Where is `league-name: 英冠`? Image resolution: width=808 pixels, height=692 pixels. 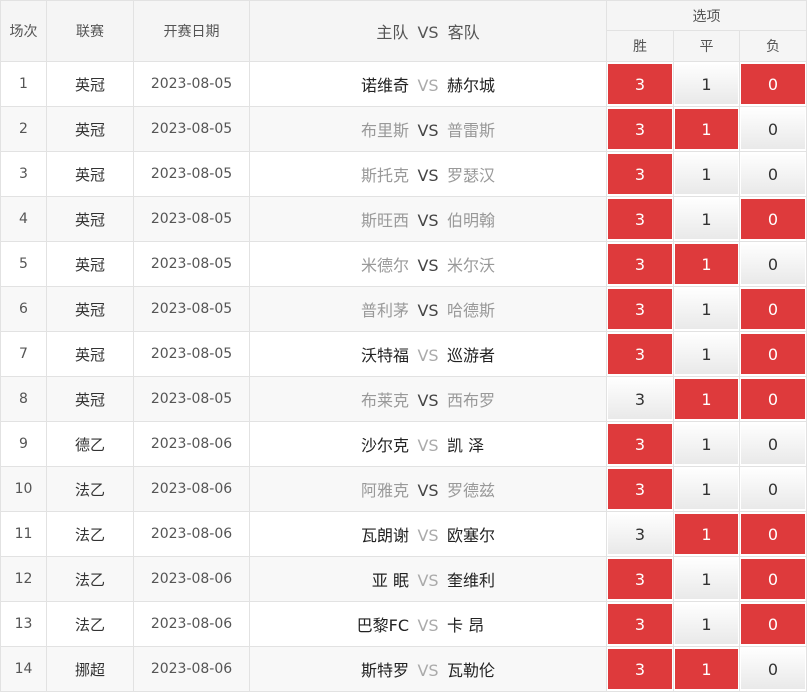
league-name: 英冠 is located at coordinates (90, 354).